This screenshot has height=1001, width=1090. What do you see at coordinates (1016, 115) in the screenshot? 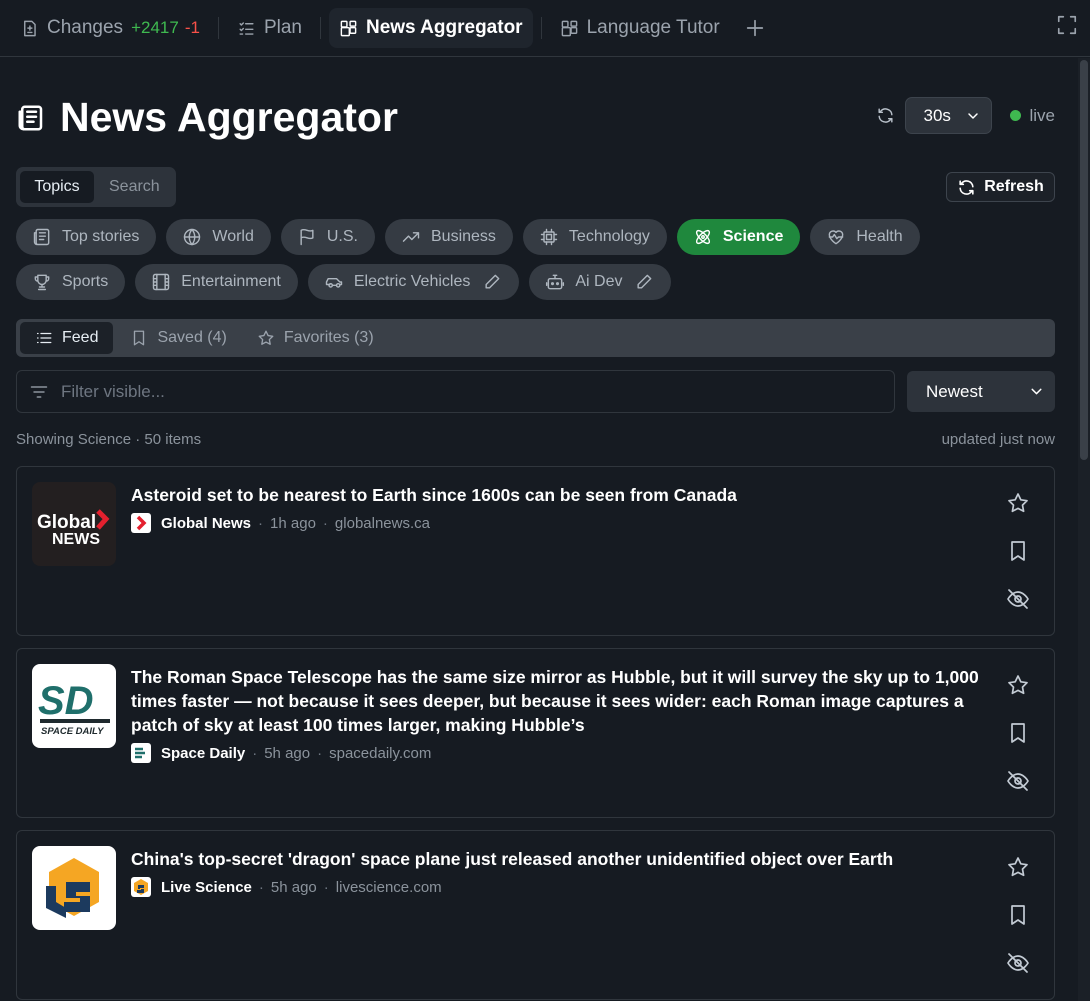
I see `live-indicator-dot` at bounding box center [1016, 115].